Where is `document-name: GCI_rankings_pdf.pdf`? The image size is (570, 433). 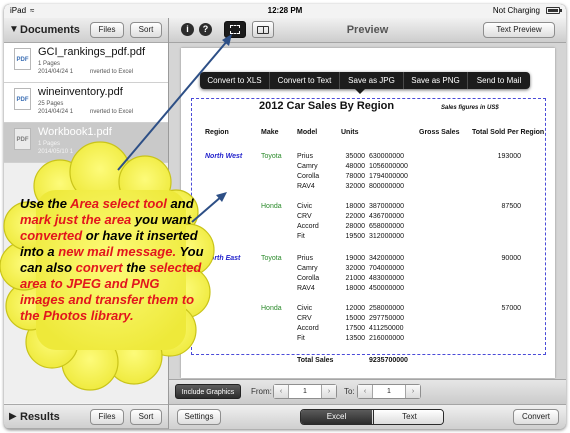 document-name: GCI_rankings_pdf.pdf is located at coordinates (92, 52).